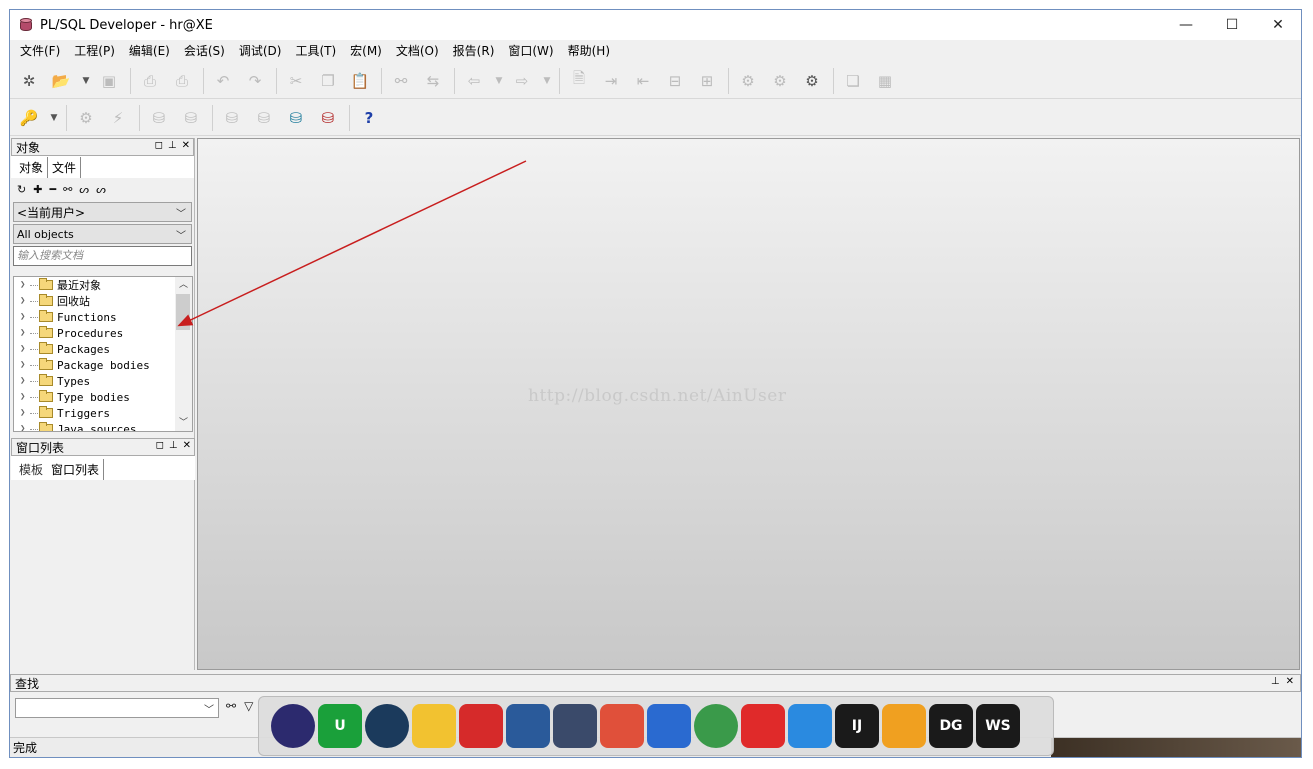 This screenshot has width=1313, height=769. Describe the element at coordinates (579, 81) in the screenshot. I see `document-icon: 🗎` at that location.